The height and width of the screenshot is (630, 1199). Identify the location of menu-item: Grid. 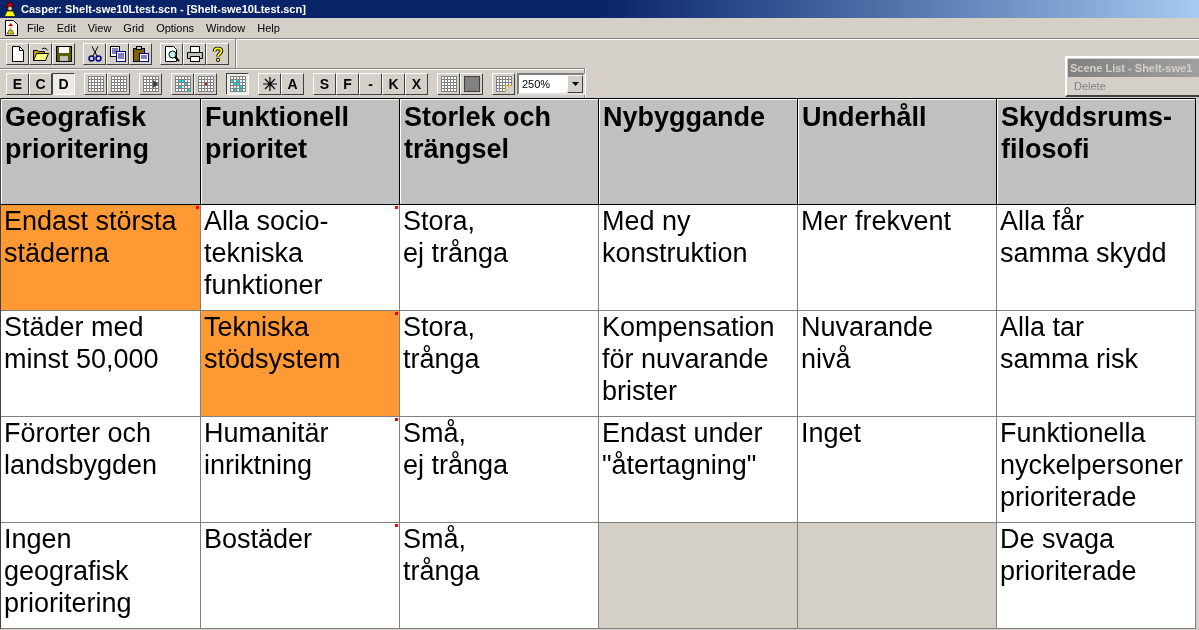
(134, 28).